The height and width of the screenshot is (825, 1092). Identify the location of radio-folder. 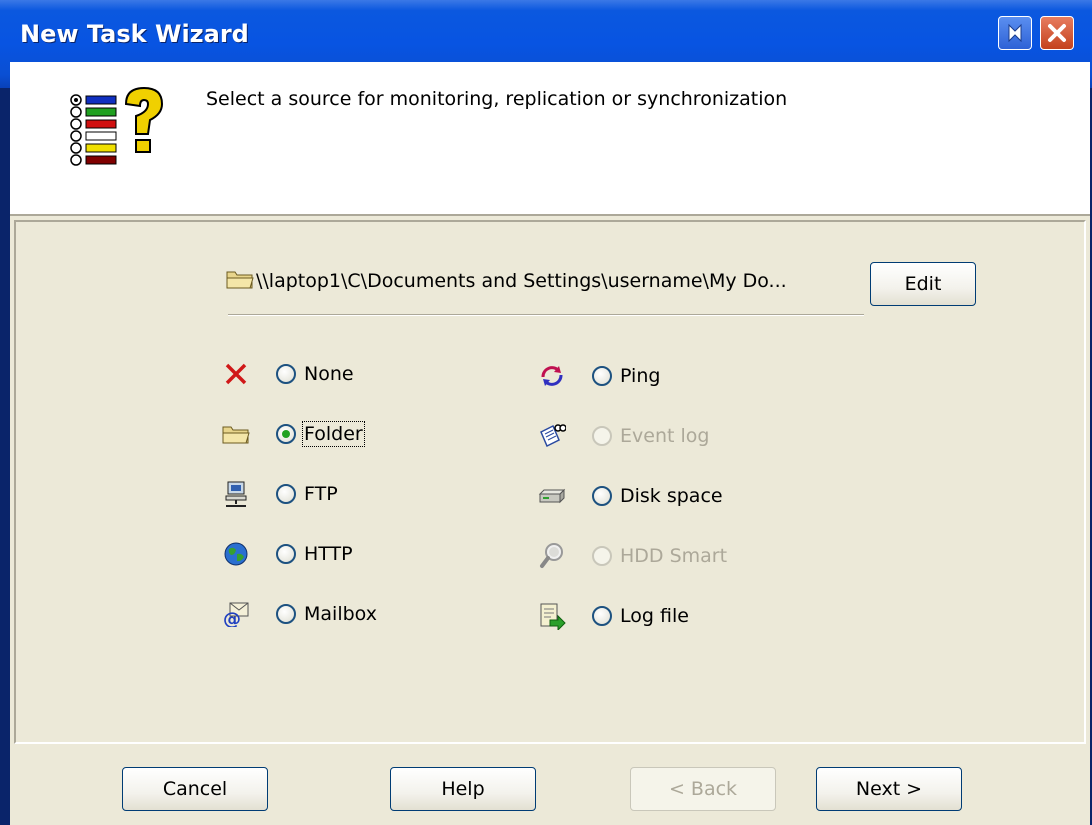
(286, 434).